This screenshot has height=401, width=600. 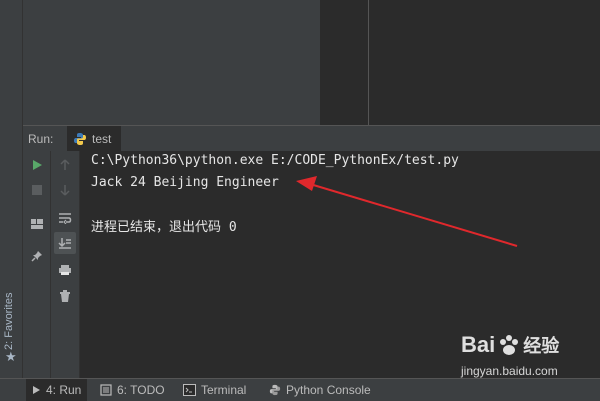 What do you see at coordinates (189, 390) in the screenshot?
I see `terminal-icon` at bounding box center [189, 390].